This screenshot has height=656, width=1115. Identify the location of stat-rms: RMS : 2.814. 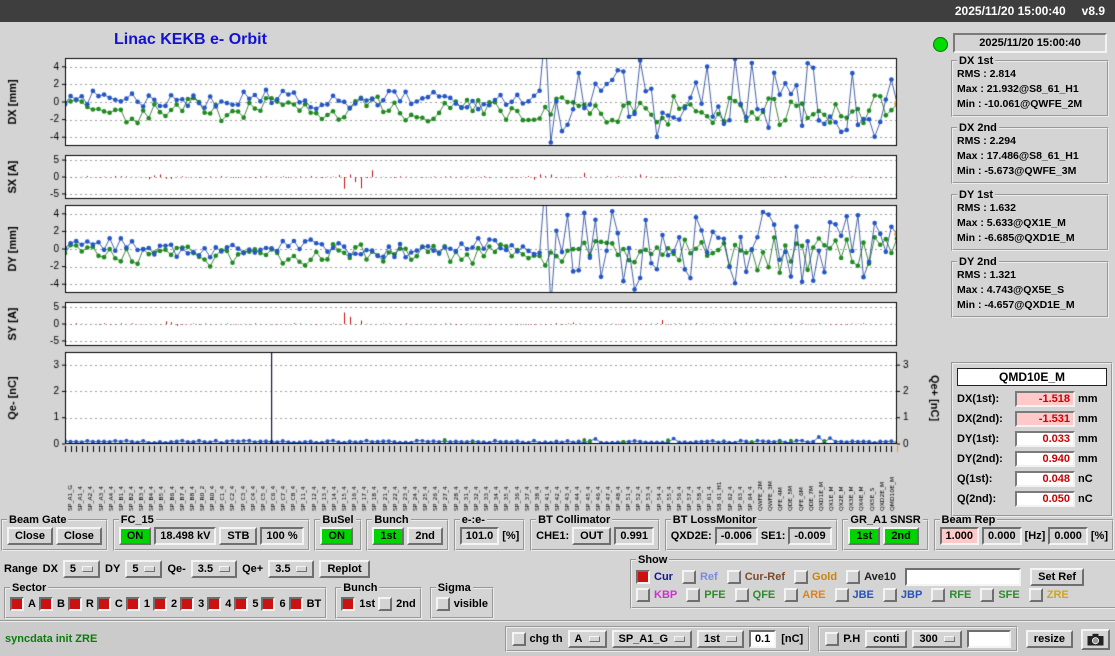
(986, 74).